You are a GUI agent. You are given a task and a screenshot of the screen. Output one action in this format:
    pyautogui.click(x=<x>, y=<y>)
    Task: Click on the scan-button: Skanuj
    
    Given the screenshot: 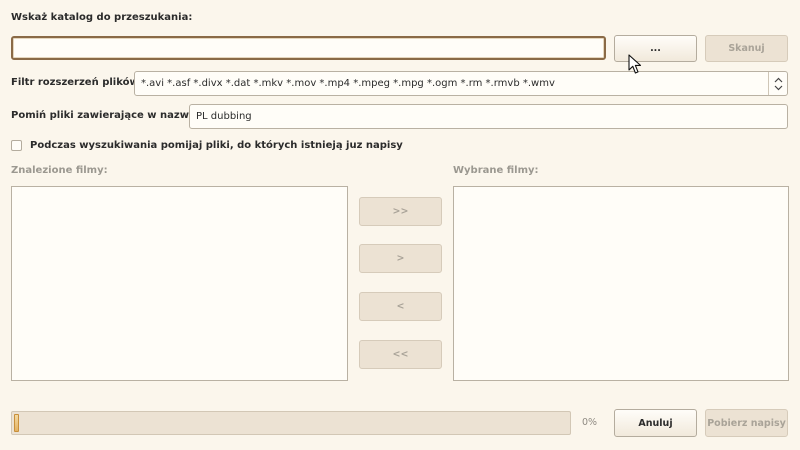 What is the action you would take?
    pyautogui.click(x=746, y=48)
    